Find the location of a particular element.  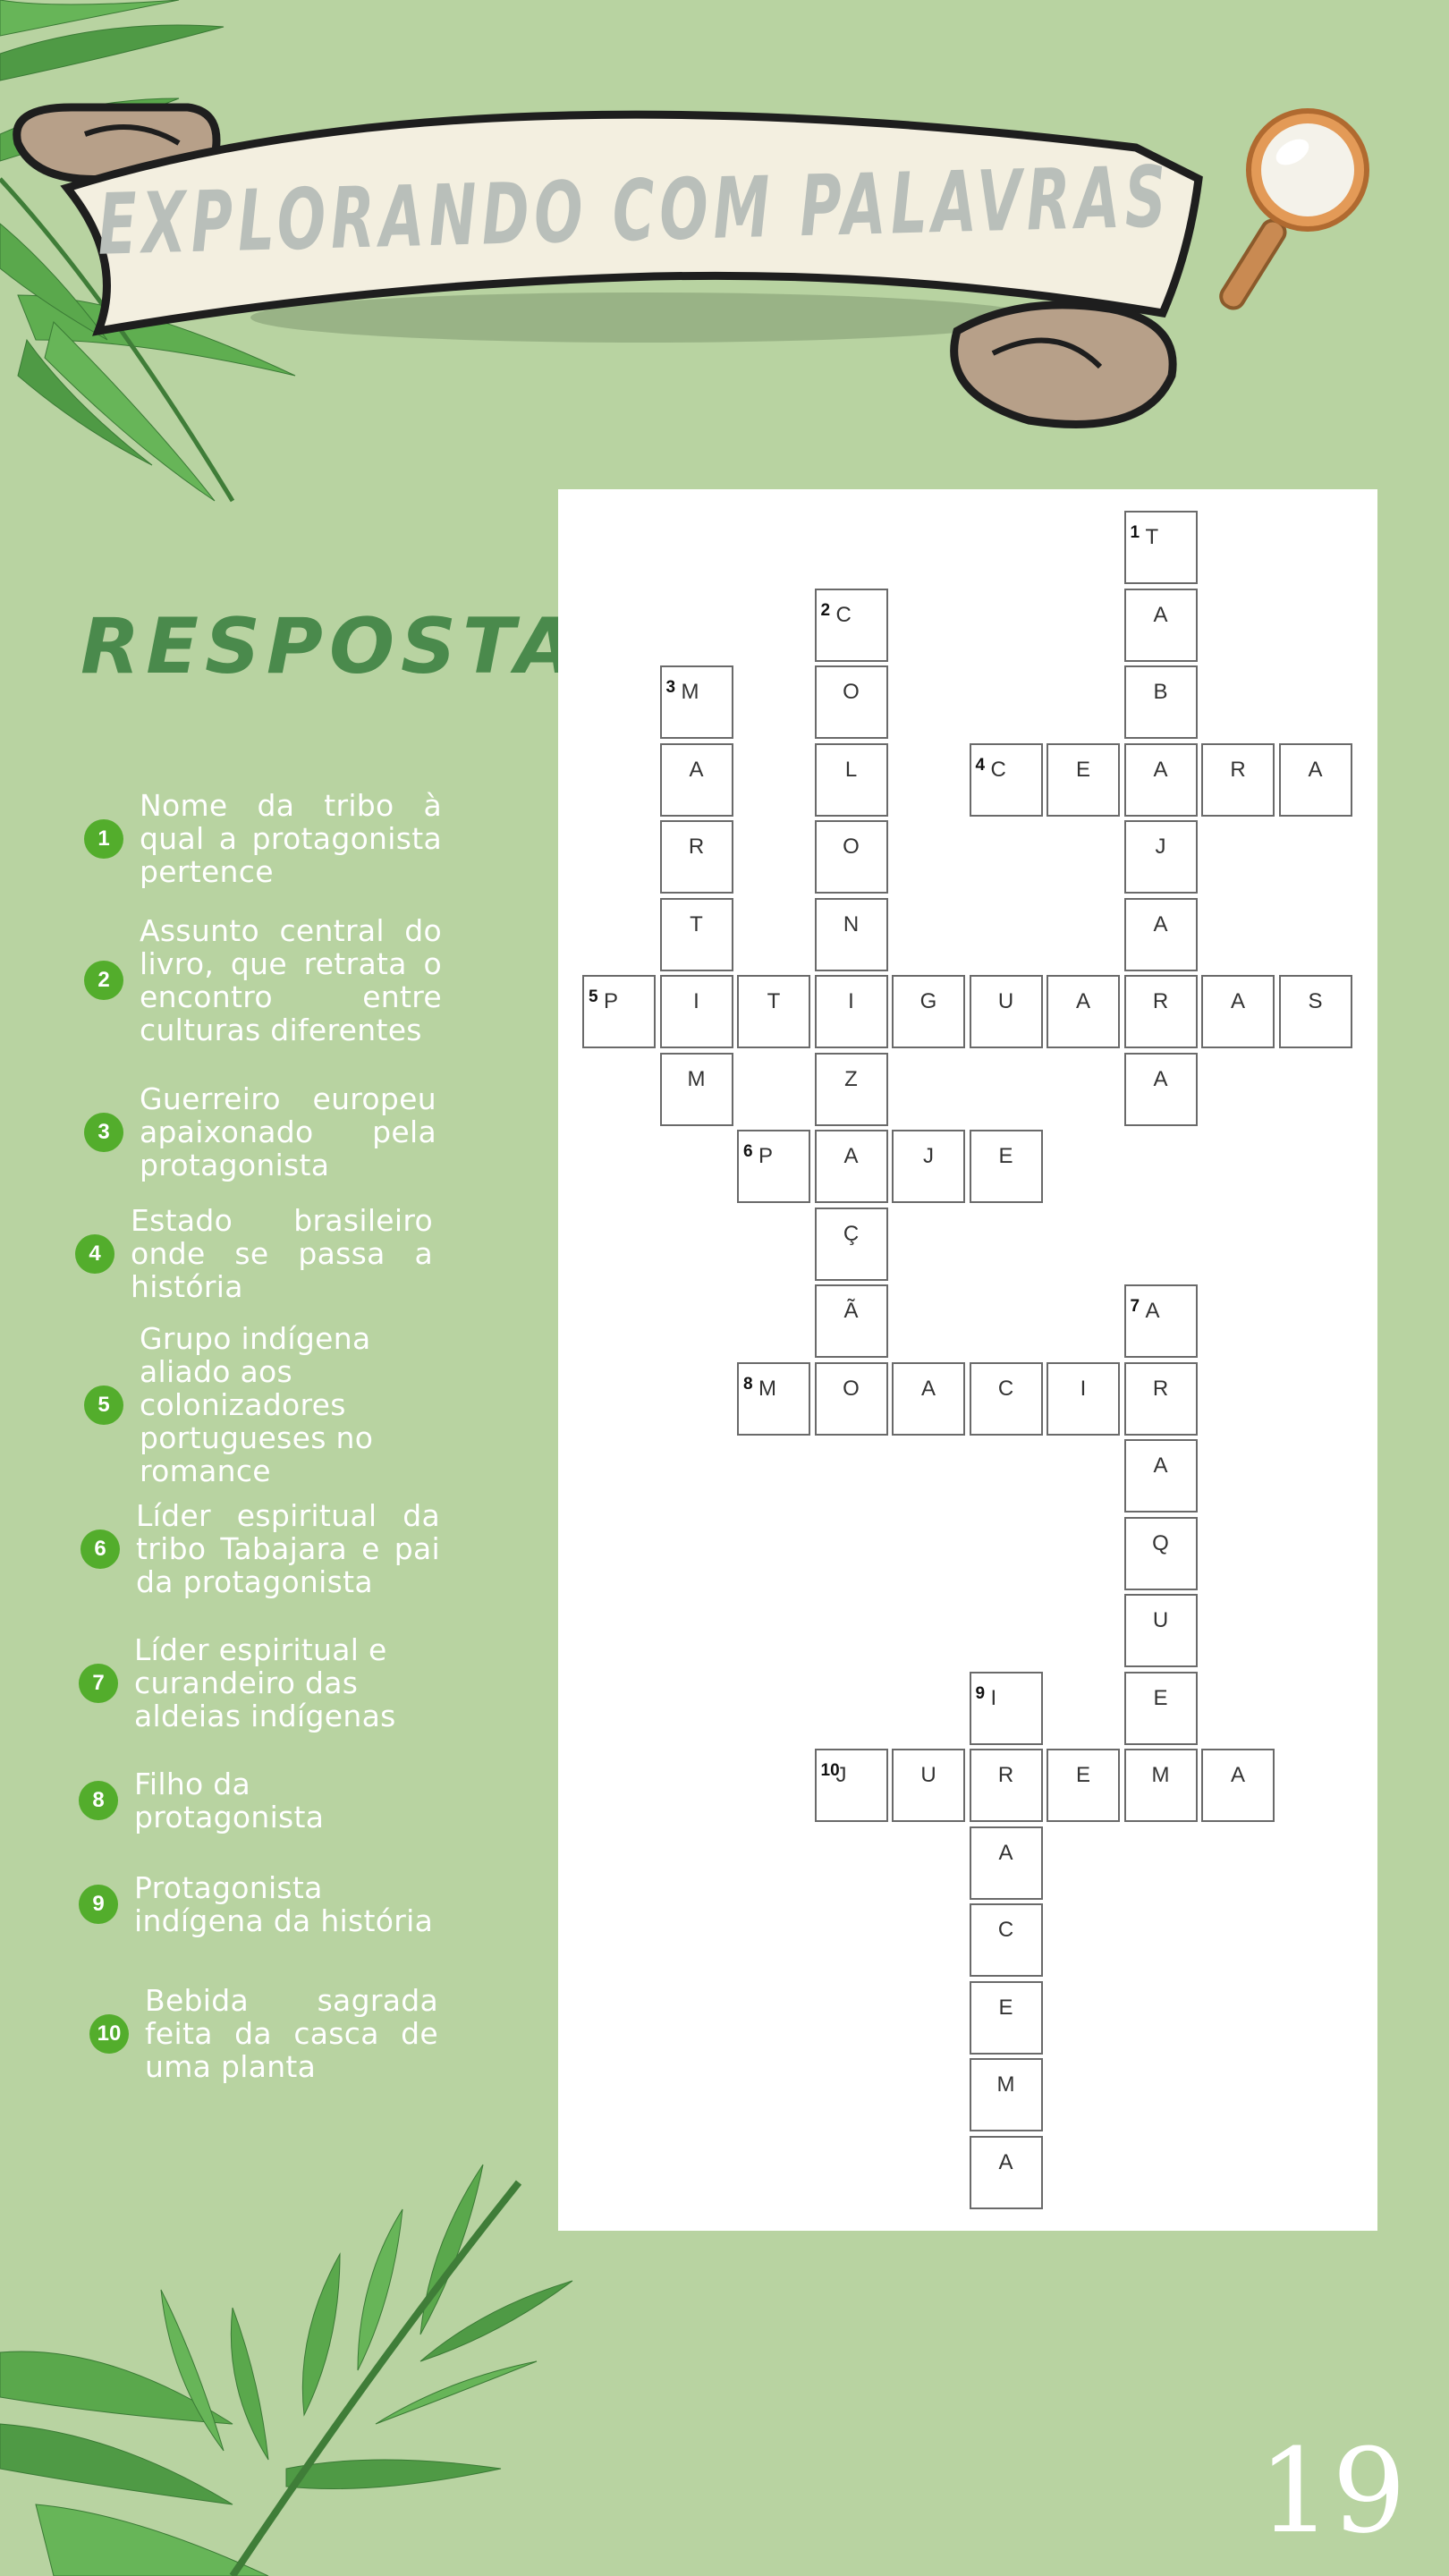

crossword-letter: J is located at coordinates (928, 1156).